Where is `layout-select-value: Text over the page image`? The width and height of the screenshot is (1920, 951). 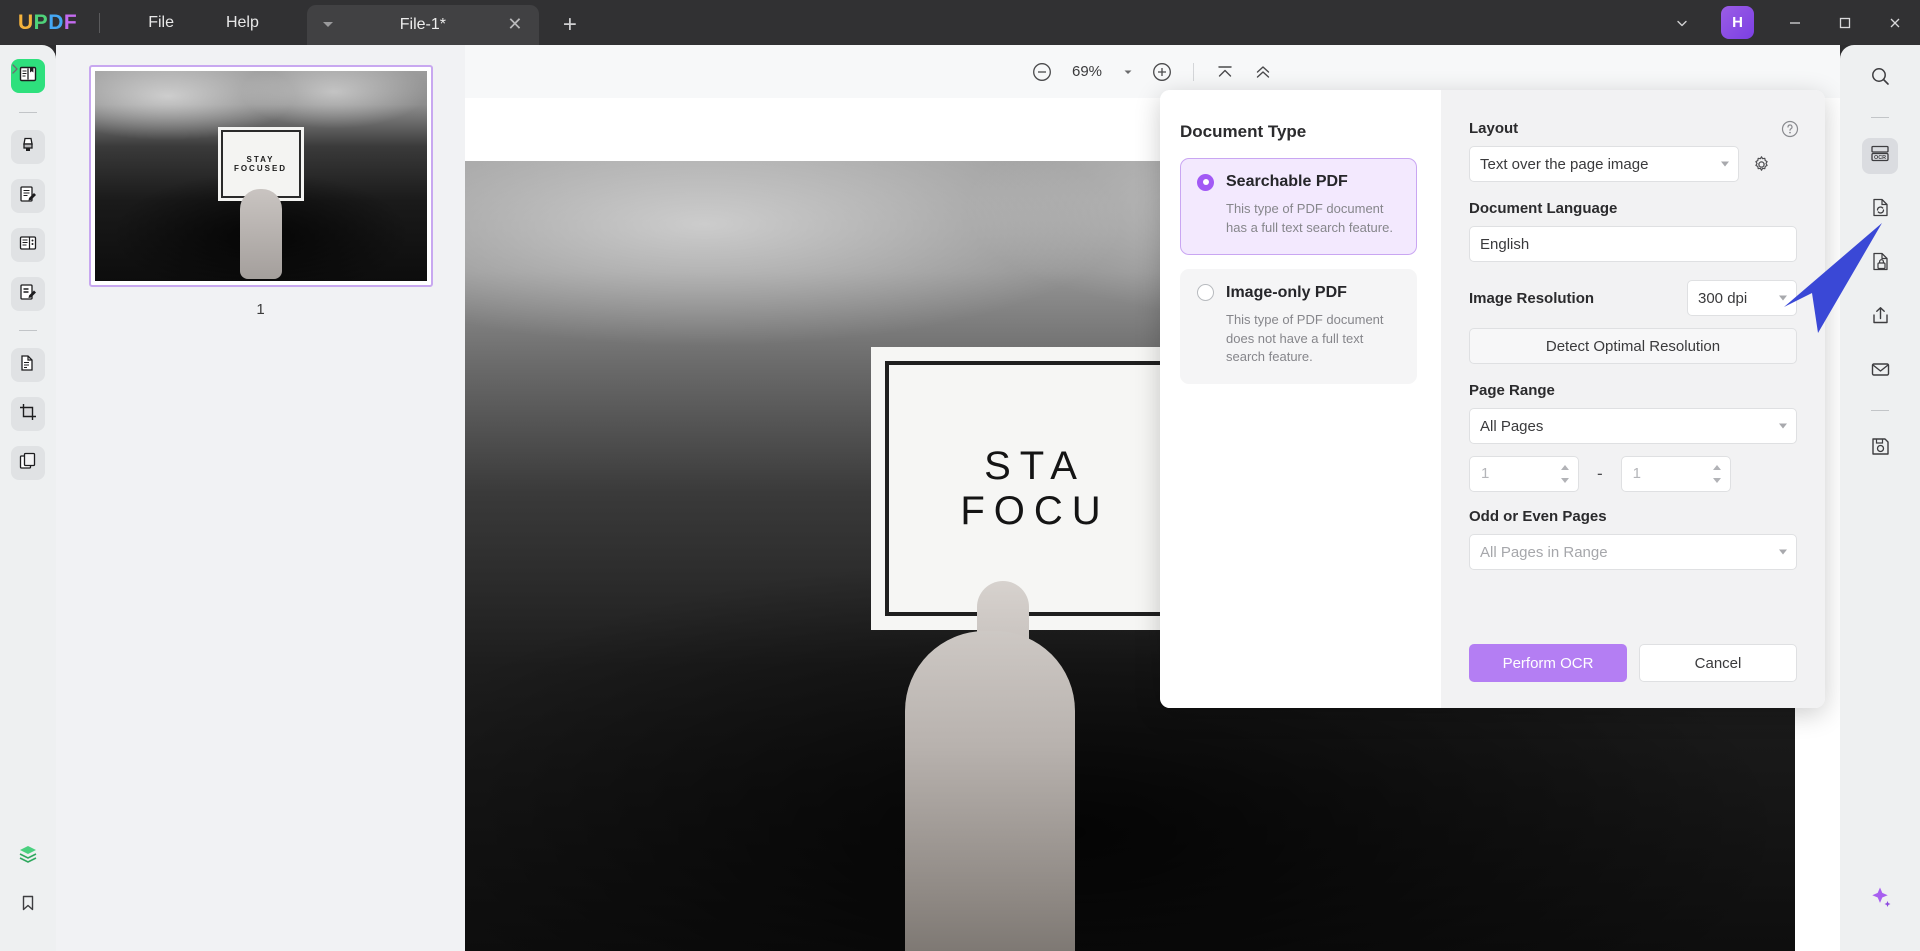
layout-select-value: Text over the page image is located at coordinates (1564, 164).